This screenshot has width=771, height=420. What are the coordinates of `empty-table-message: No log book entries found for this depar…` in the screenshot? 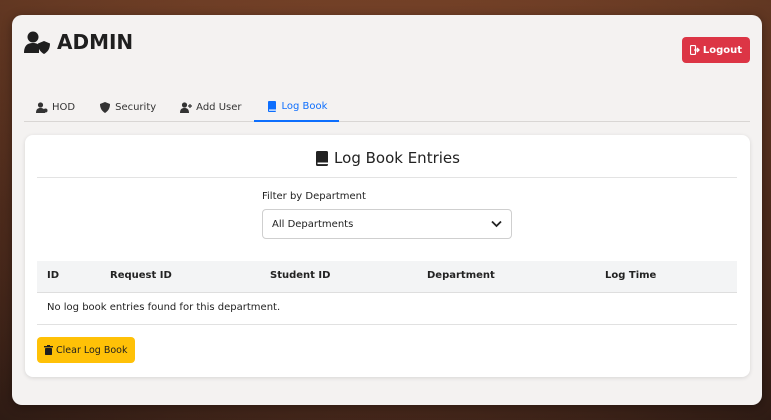 It's located at (387, 309).